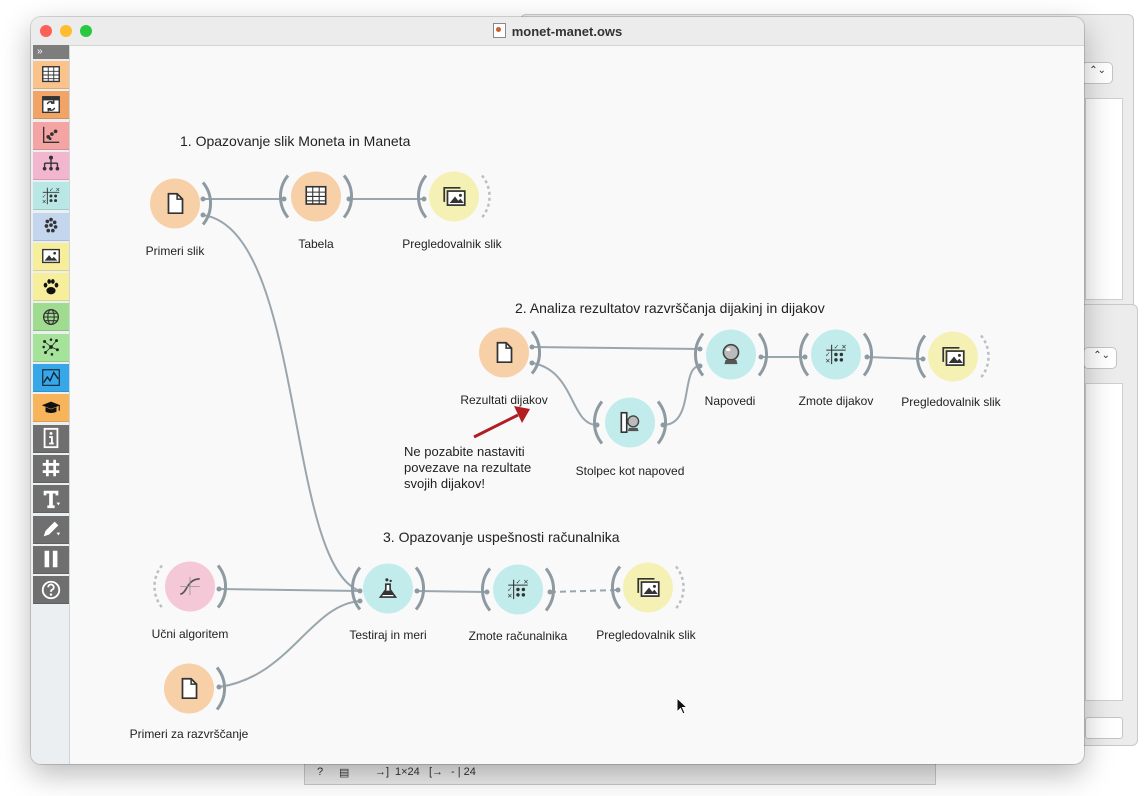 This screenshot has width=1148, height=796. What do you see at coordinates (344, 772) in the screenshot?
I see `document-icon: ▤` at bounding box center [344, 772].